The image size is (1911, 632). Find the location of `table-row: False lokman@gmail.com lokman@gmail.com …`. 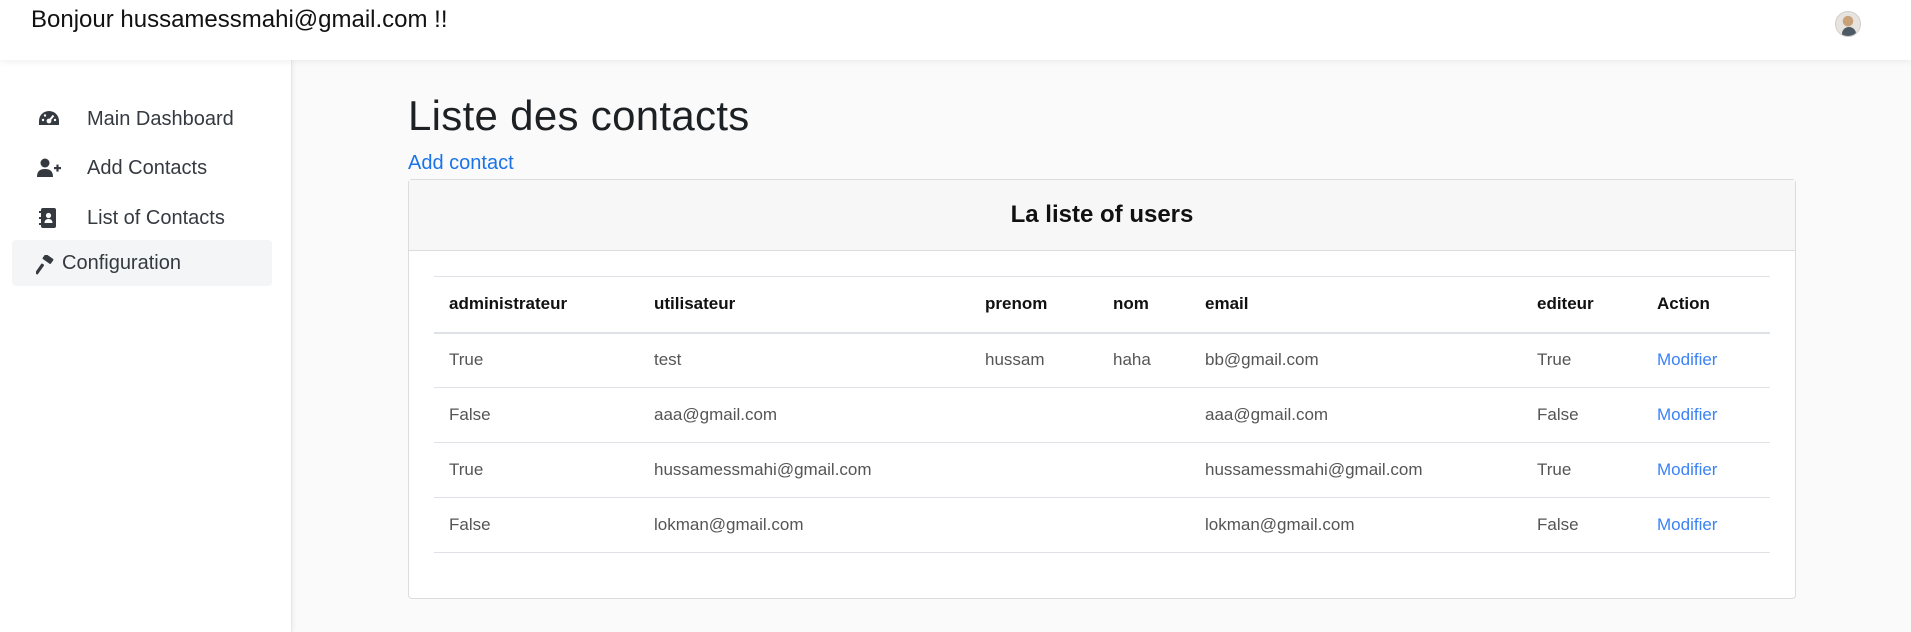

table-row: False lokman@gmail.com lokman@gmail.com … is located at coordinates (1102, 525).